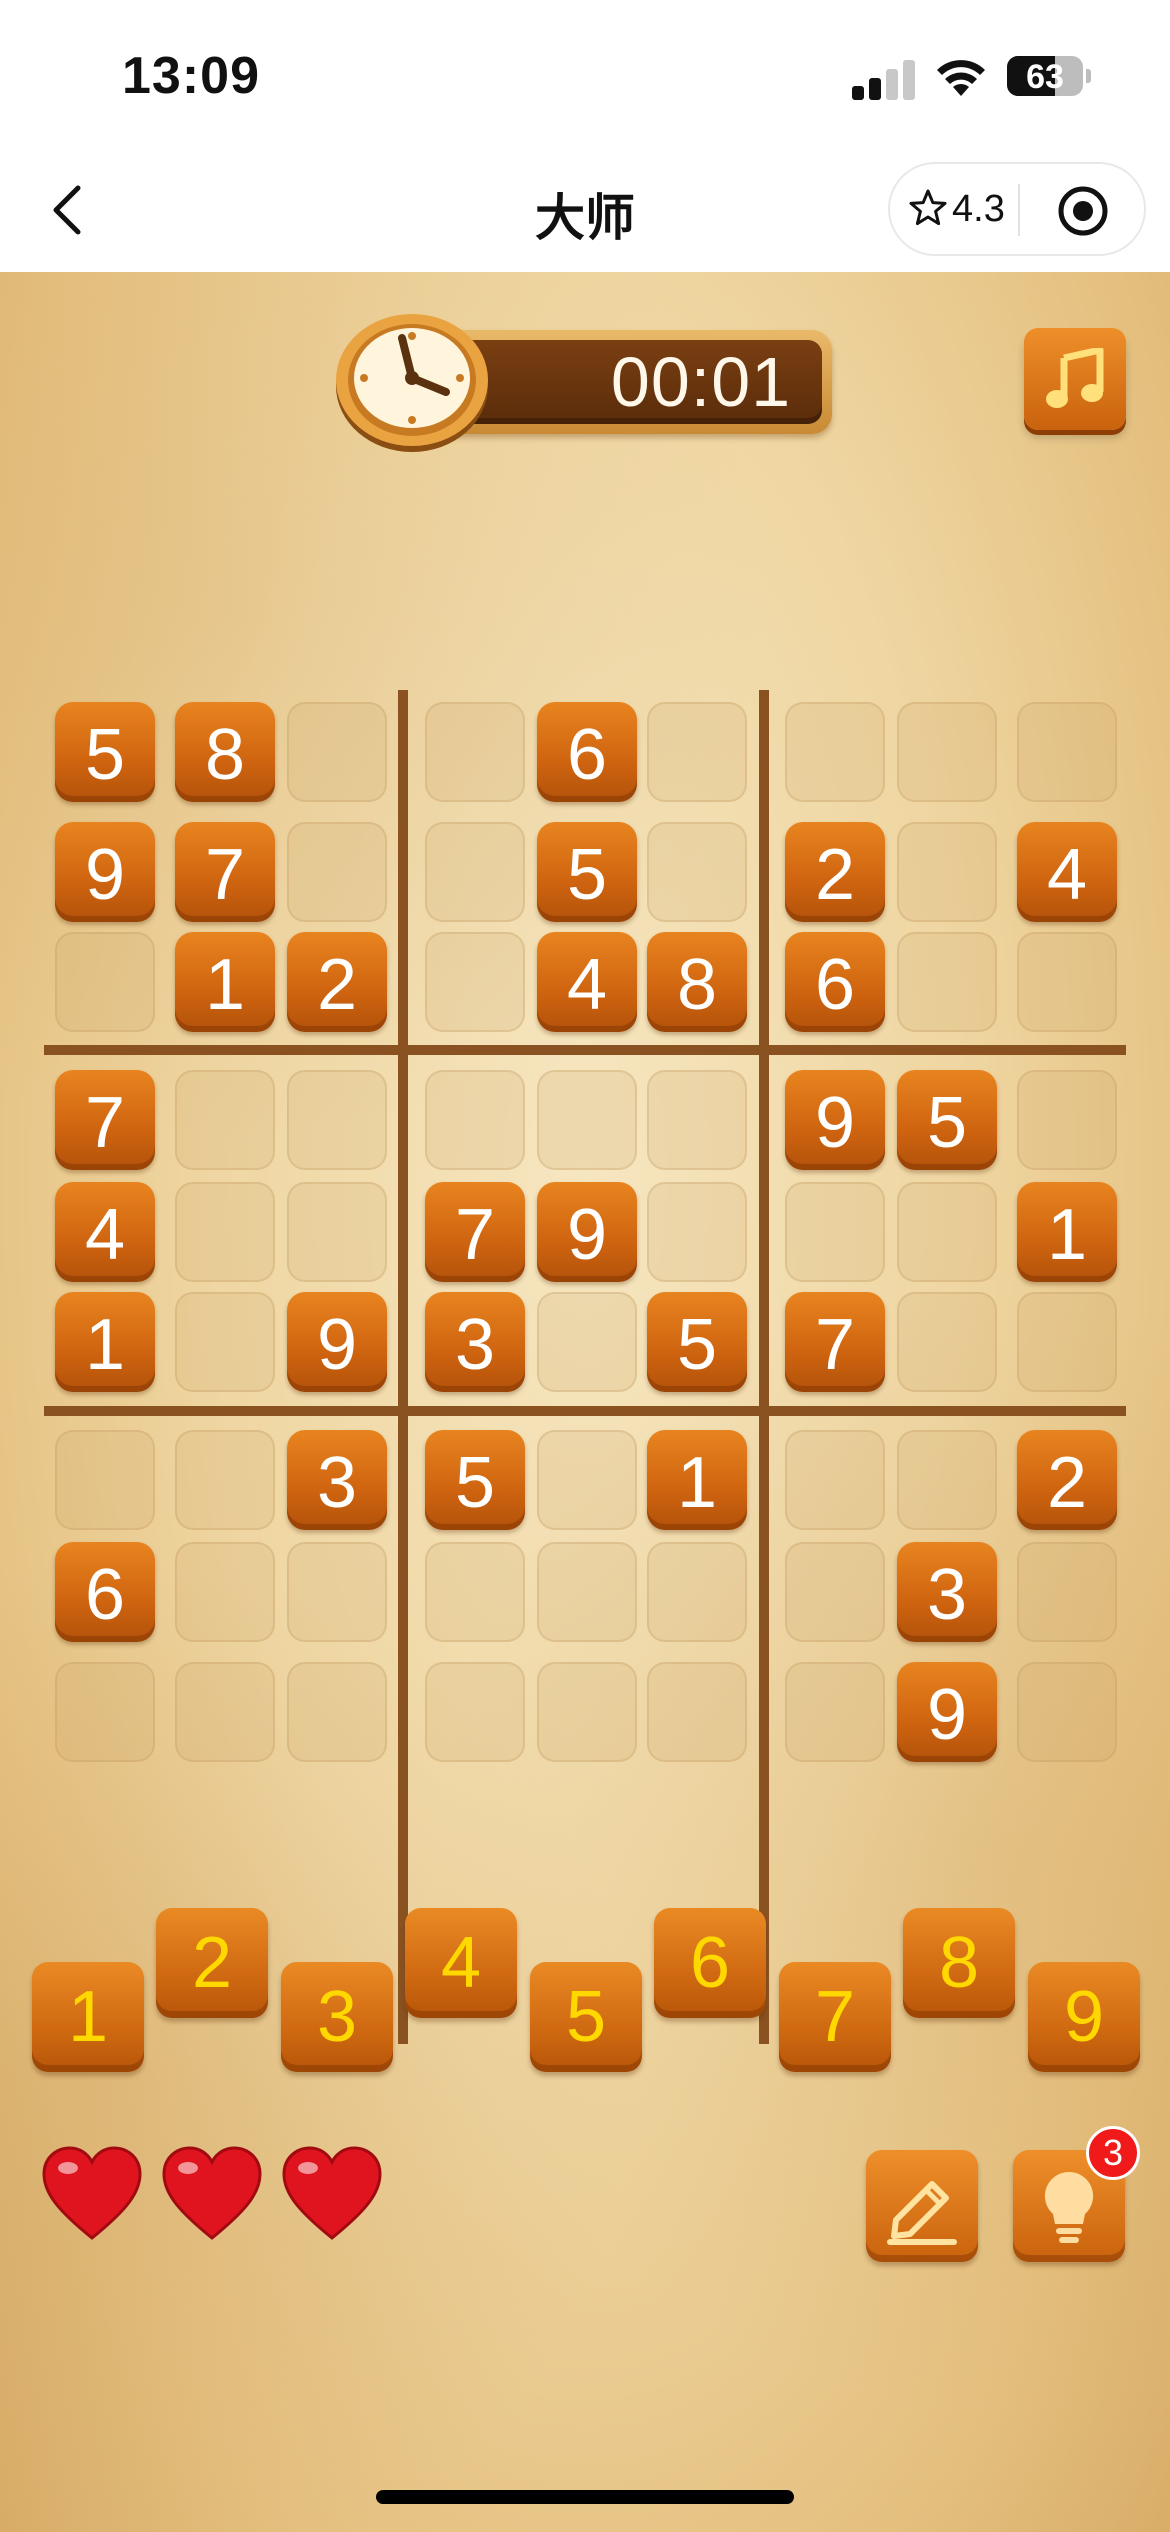  I want to click on sudoku-cell-r1c6, so click(697, 752).